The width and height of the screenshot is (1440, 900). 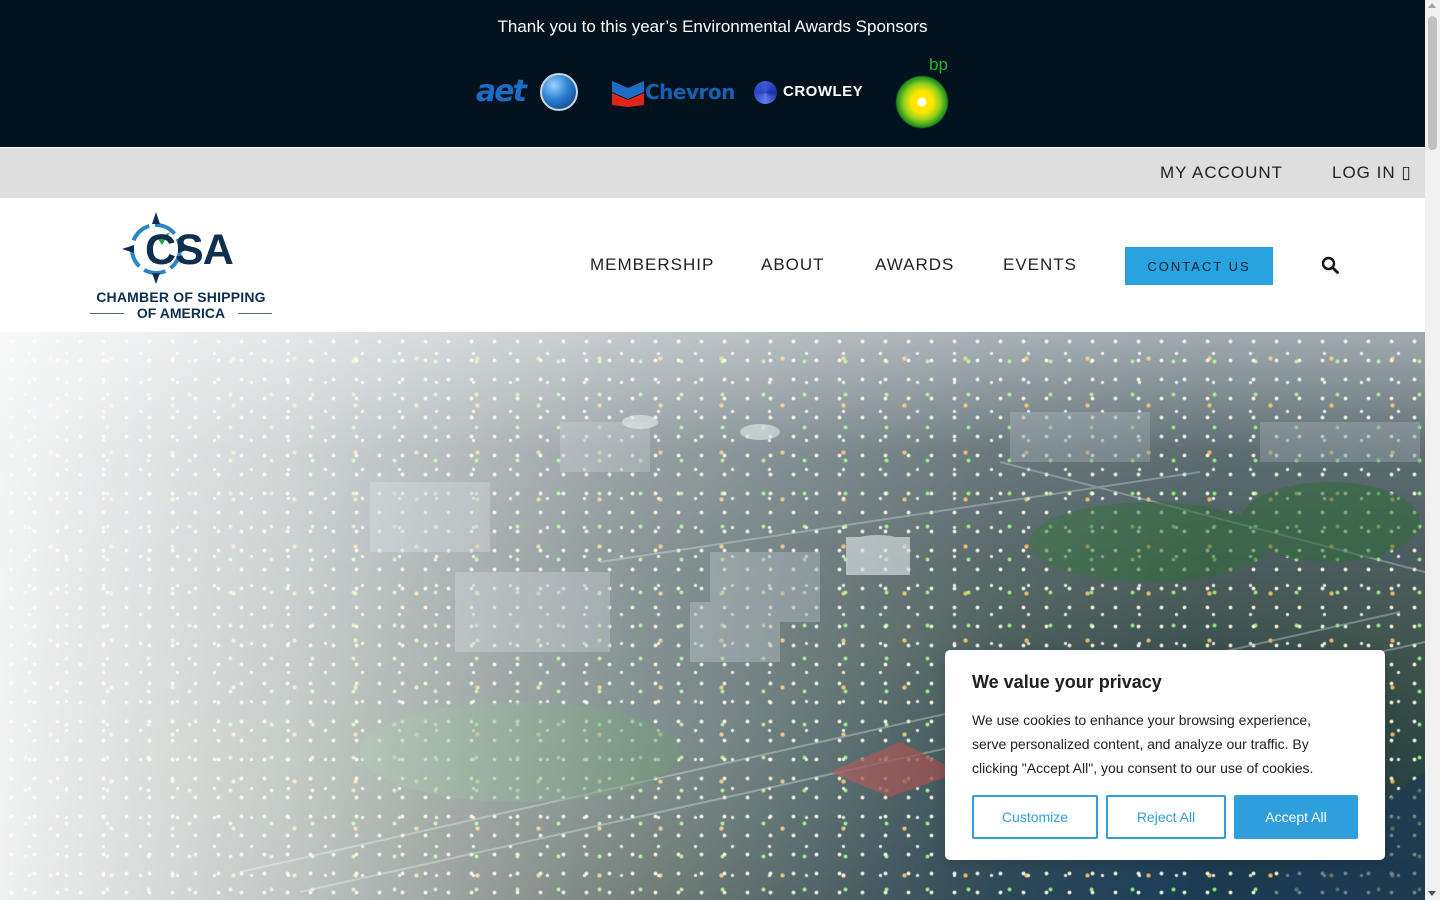 I want to click on search-icon, so click(x=1330, y=265).